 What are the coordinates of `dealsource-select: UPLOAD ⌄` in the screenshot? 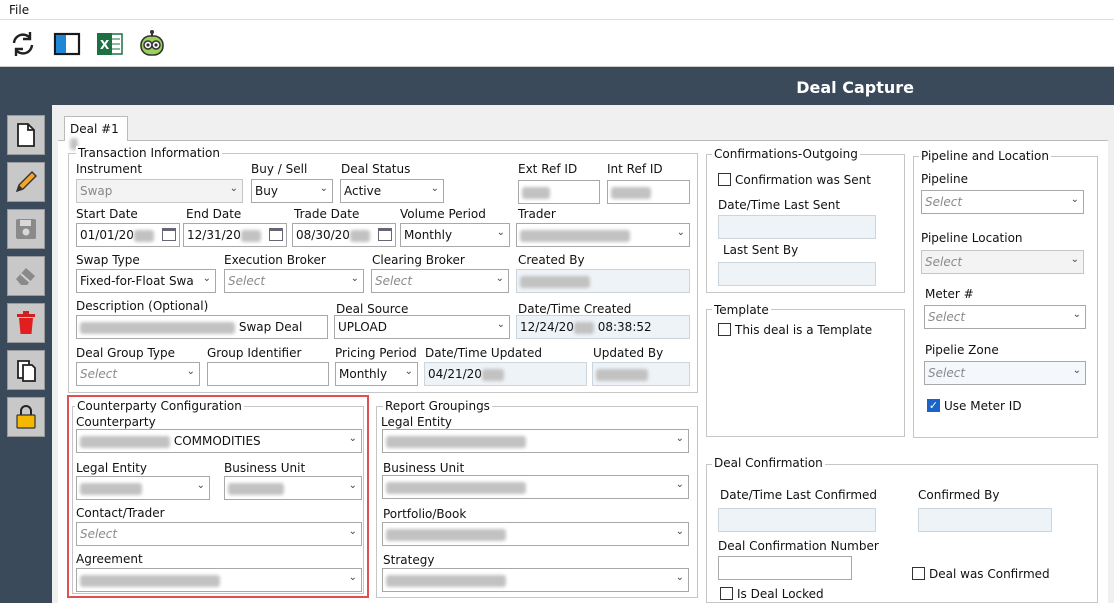 It's located at (422, 327).